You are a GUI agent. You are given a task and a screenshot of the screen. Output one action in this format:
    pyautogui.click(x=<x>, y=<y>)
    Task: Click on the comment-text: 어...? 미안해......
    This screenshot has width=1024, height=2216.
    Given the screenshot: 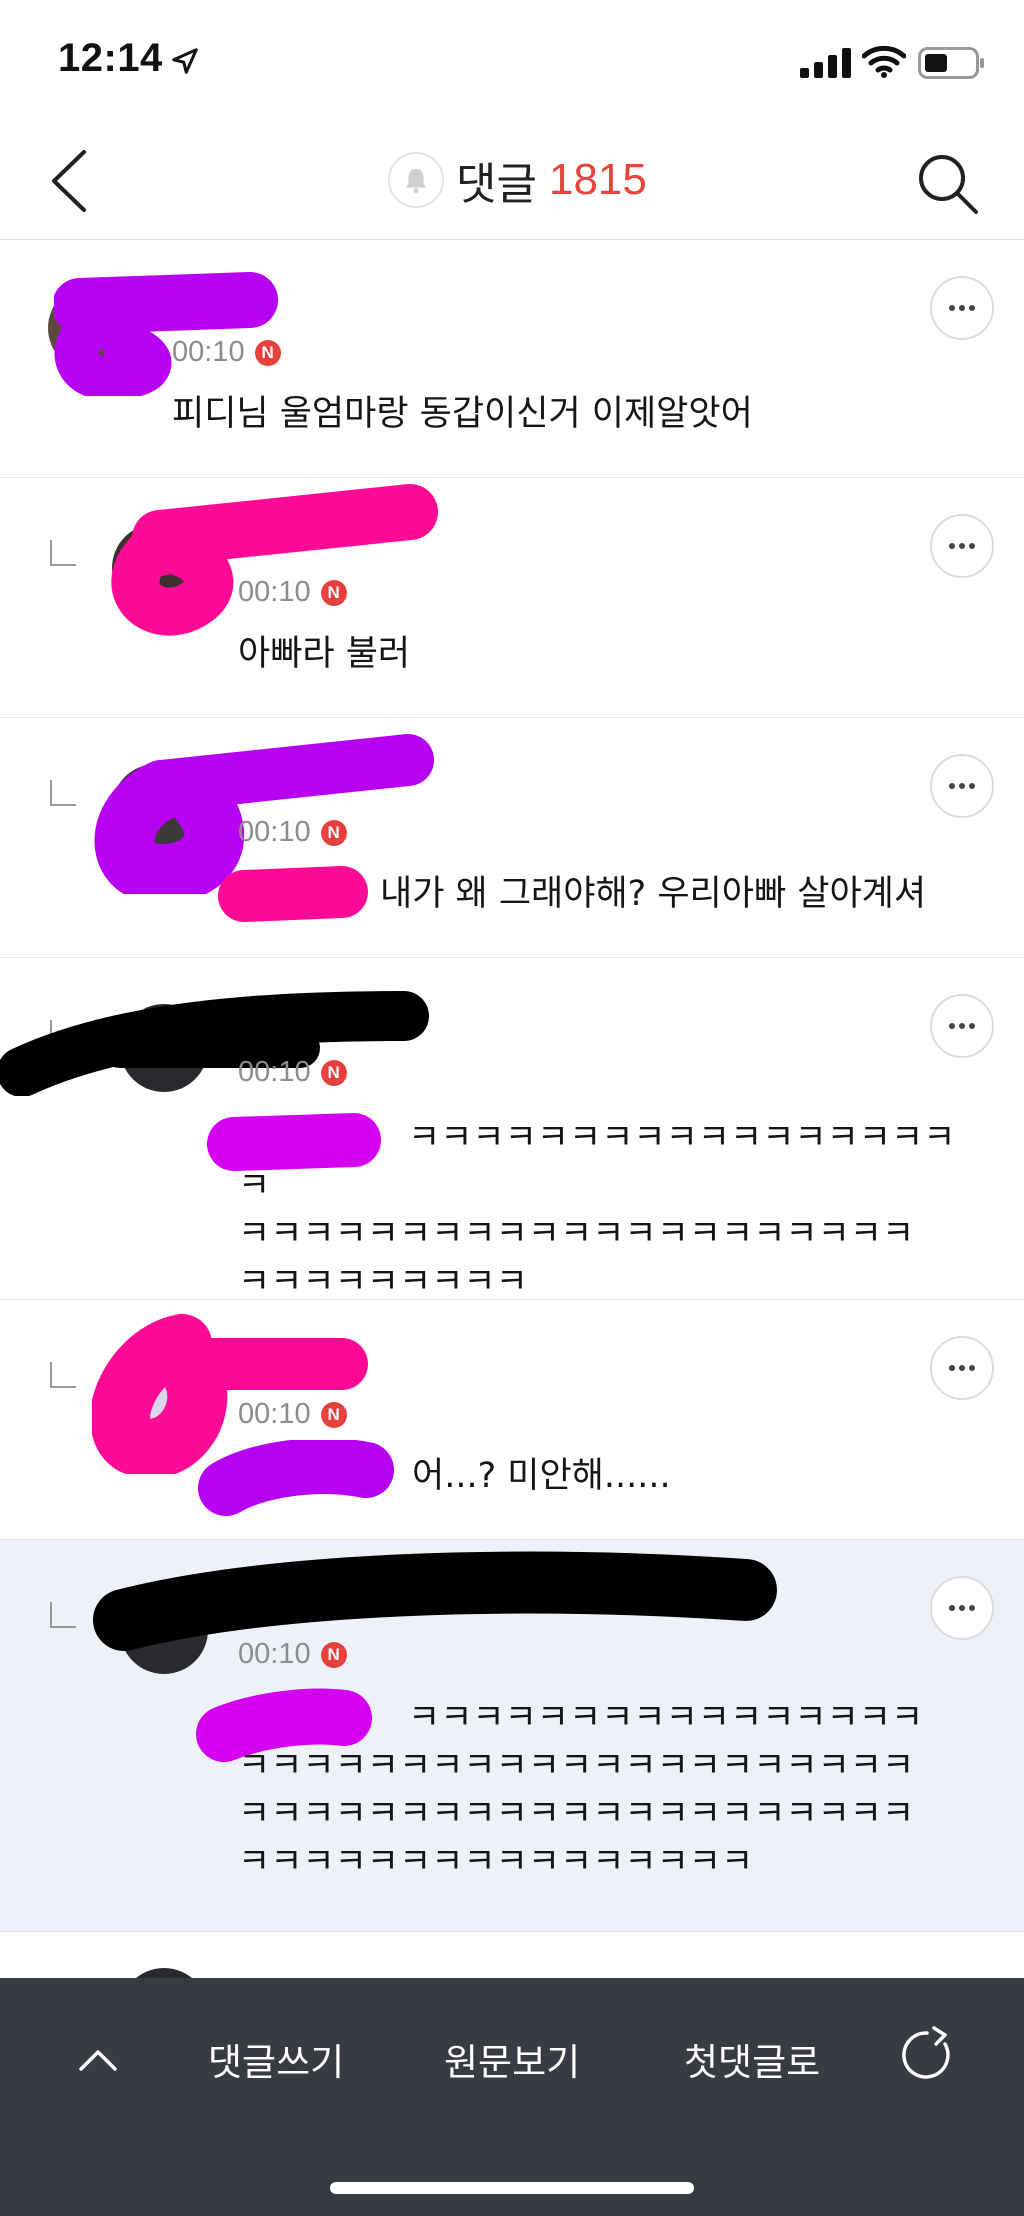 What is the action you would take?
    pyautogui.click(x=541, y=1476)
    